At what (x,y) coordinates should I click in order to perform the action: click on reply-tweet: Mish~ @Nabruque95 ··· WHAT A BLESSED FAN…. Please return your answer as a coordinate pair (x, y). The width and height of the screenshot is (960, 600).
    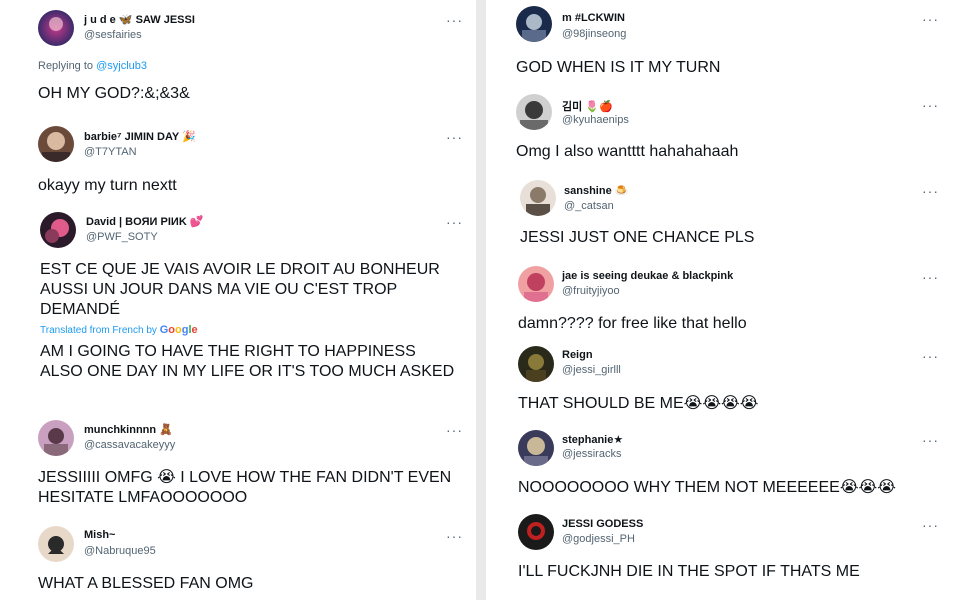
    Looking at the image, I should click on (238, 558).